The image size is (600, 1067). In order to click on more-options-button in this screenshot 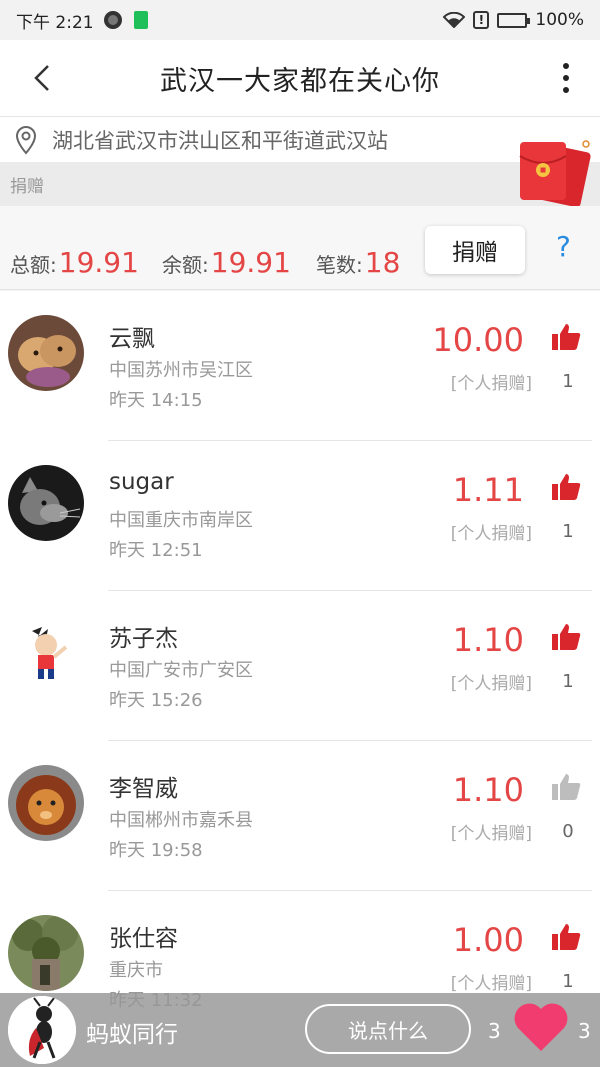, I will do `click(566, 78)`.